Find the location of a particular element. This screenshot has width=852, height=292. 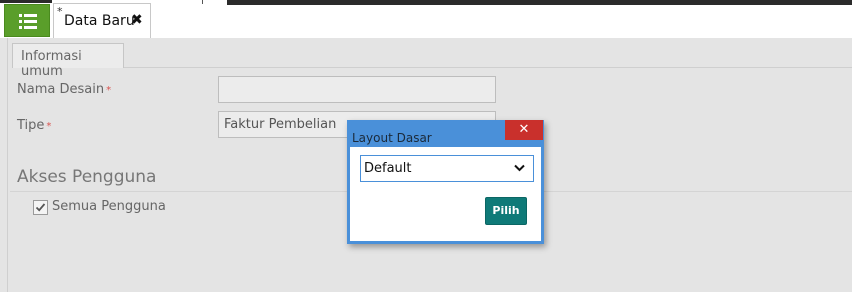

dialog-close-button: ✕ is located at coordinates (524, 130).